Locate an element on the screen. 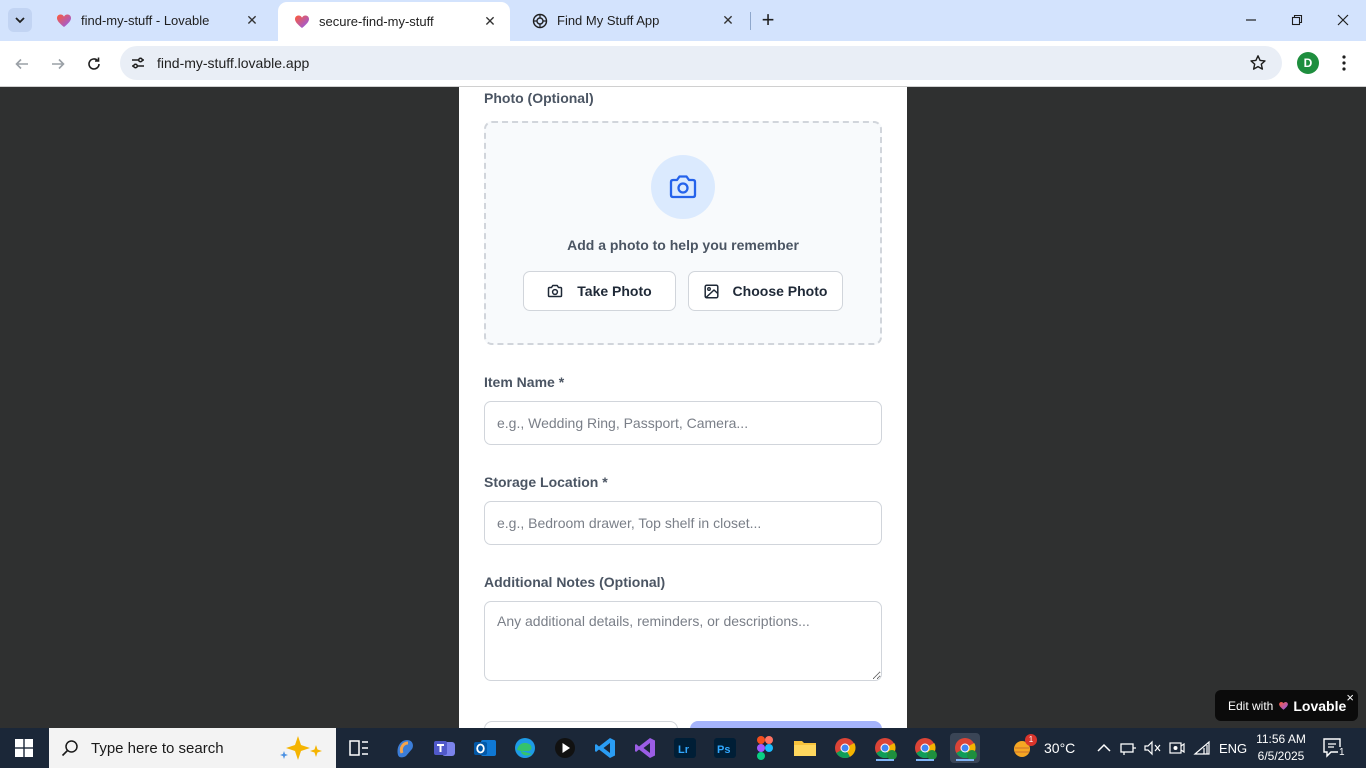 The image size is (1366, 768). new-tab-button: + is located at coordinates (768, 19).